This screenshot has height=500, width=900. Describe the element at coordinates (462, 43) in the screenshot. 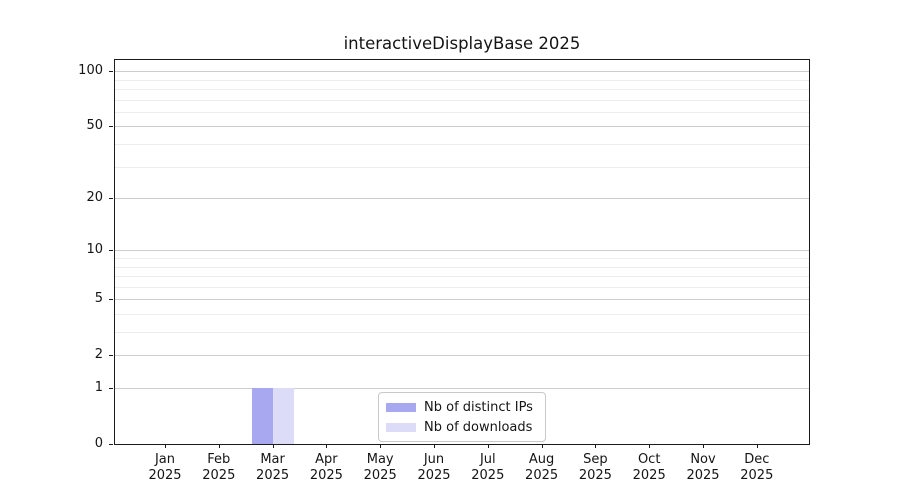

I see `chart-title: interactiveDisplayBase 2025` at that location.